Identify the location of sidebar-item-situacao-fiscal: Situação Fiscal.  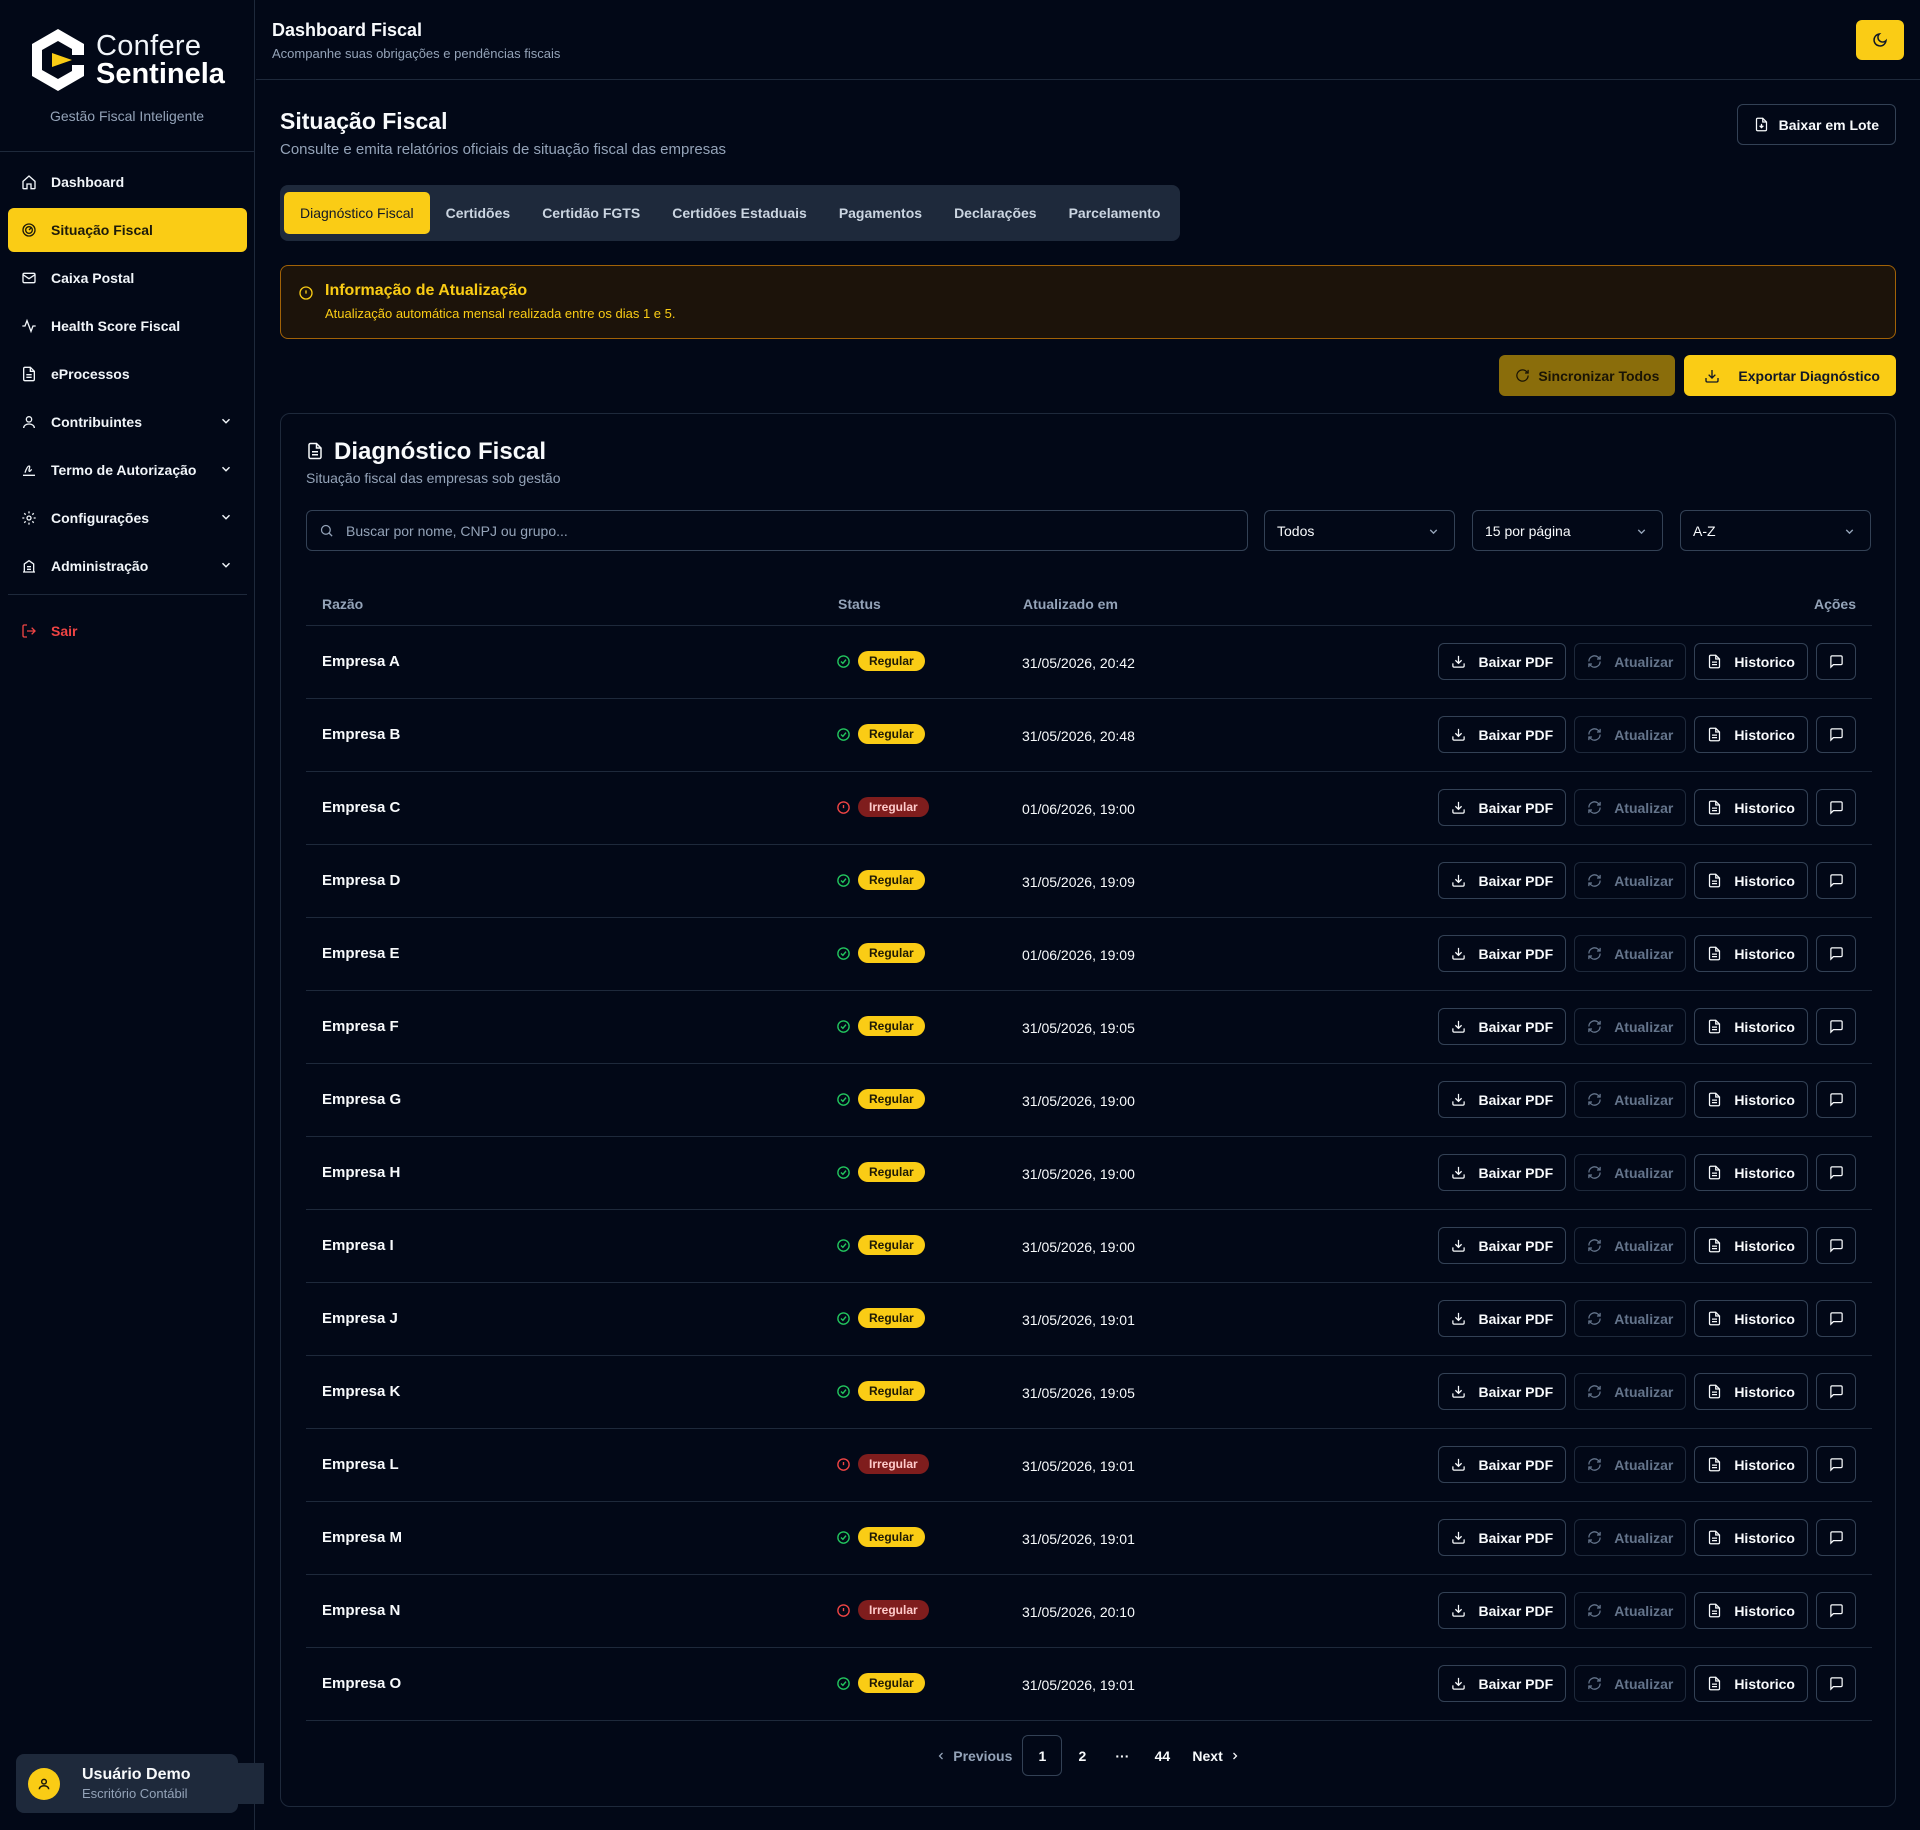
(127, 230).